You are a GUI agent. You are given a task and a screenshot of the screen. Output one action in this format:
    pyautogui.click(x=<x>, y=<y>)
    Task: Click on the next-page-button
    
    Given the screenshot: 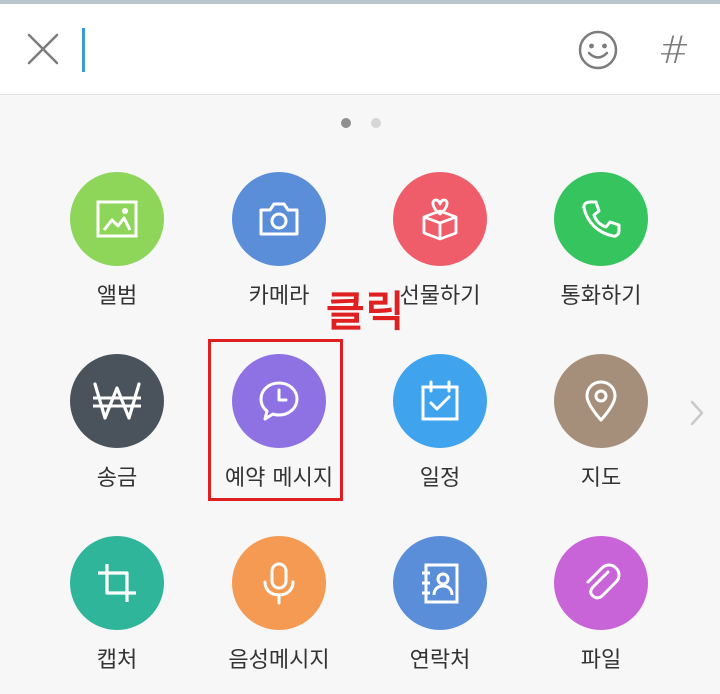 What is the action you would take?
    pyautogui.click(x=697, y=413)
    